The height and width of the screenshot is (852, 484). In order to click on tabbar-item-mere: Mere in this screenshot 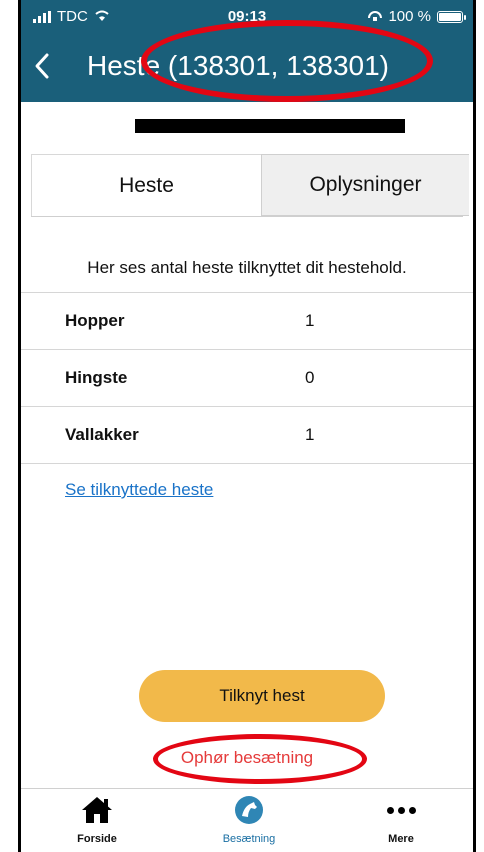, I will do `click(399, 820)`.